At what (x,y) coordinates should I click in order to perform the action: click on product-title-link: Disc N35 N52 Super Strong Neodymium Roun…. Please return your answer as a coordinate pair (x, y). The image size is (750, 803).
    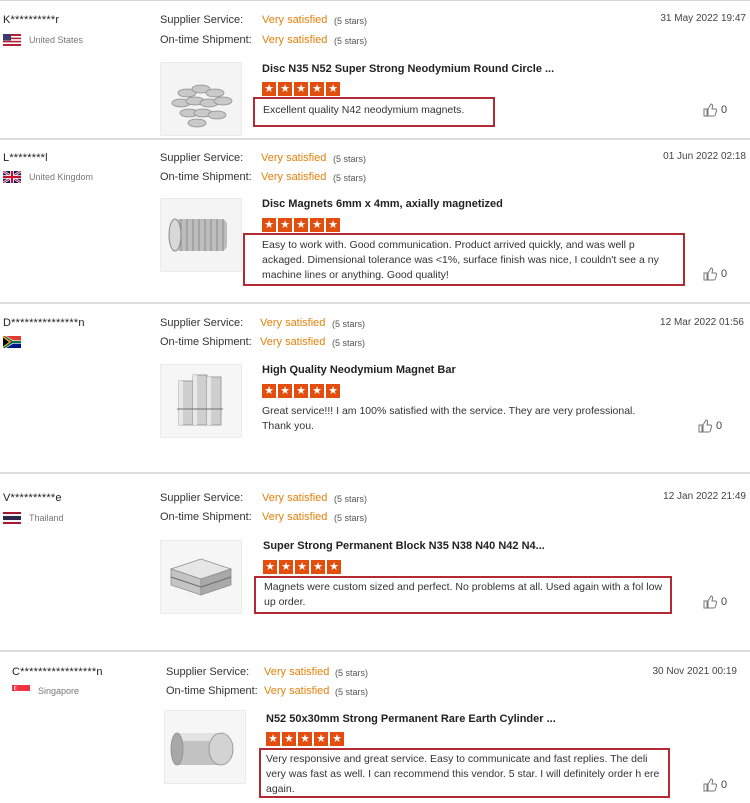
    Looking at the image, I should click on (408, 69).